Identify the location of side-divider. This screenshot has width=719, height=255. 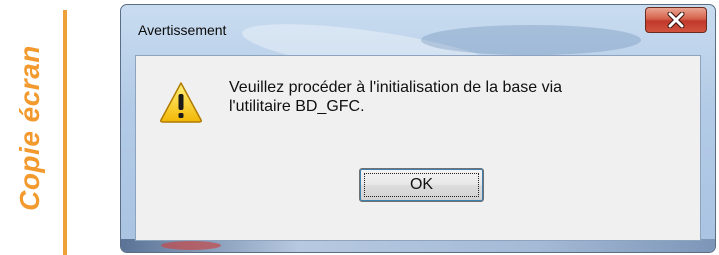
(65, 132).